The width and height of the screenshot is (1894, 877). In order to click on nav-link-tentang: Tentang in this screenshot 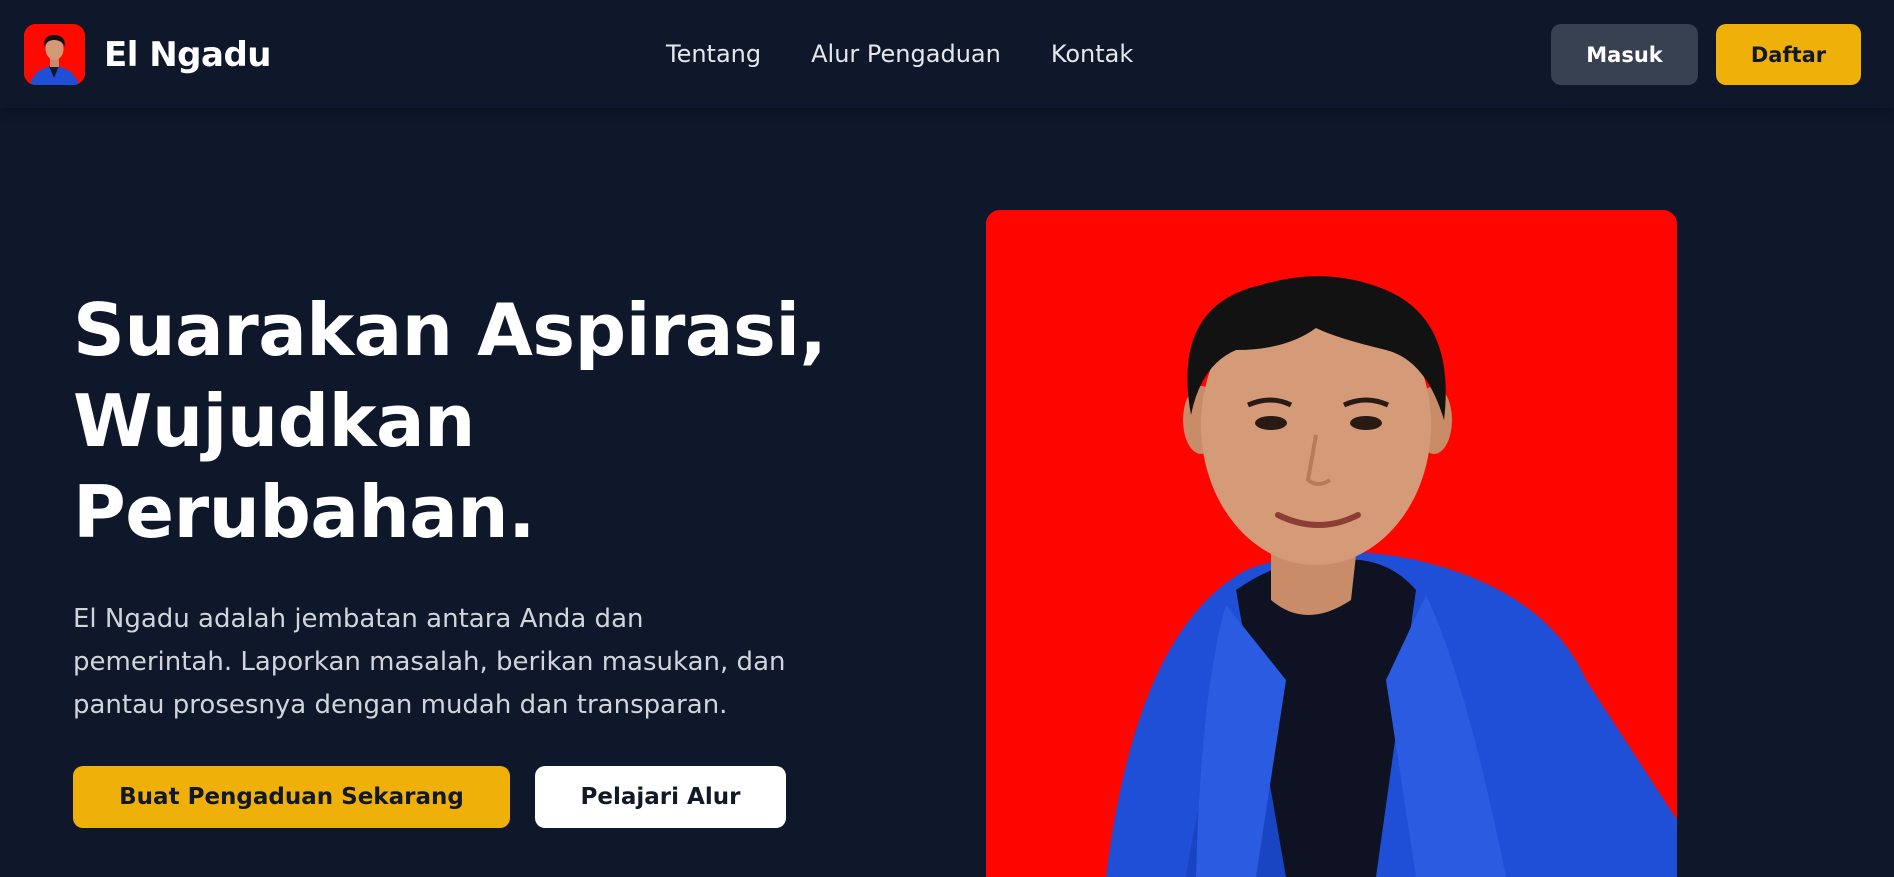, I will do `click(713, 54)`.